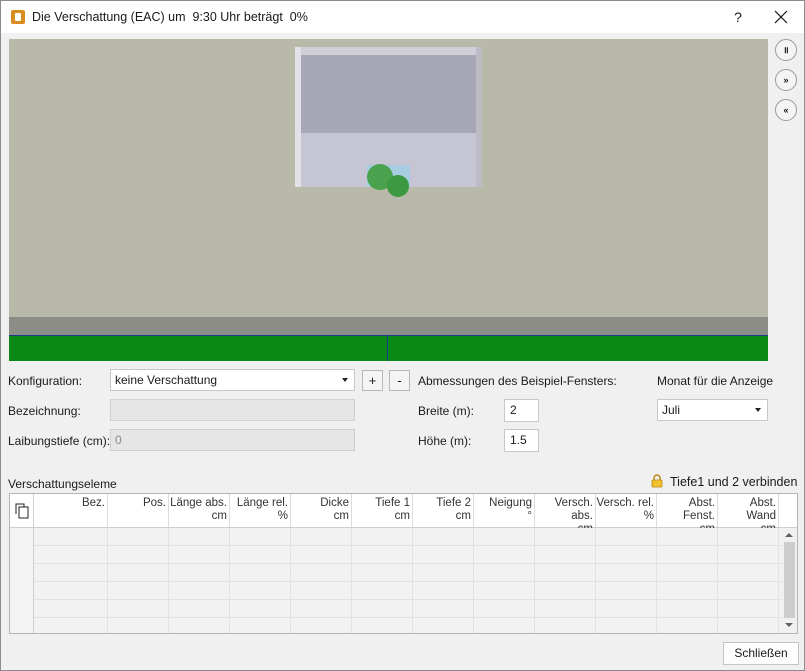 This screenshot has width=805, height=671. Describe the element at coordinates (71, 510) in the screenshot. I see `column-header: Bez.` at that location.